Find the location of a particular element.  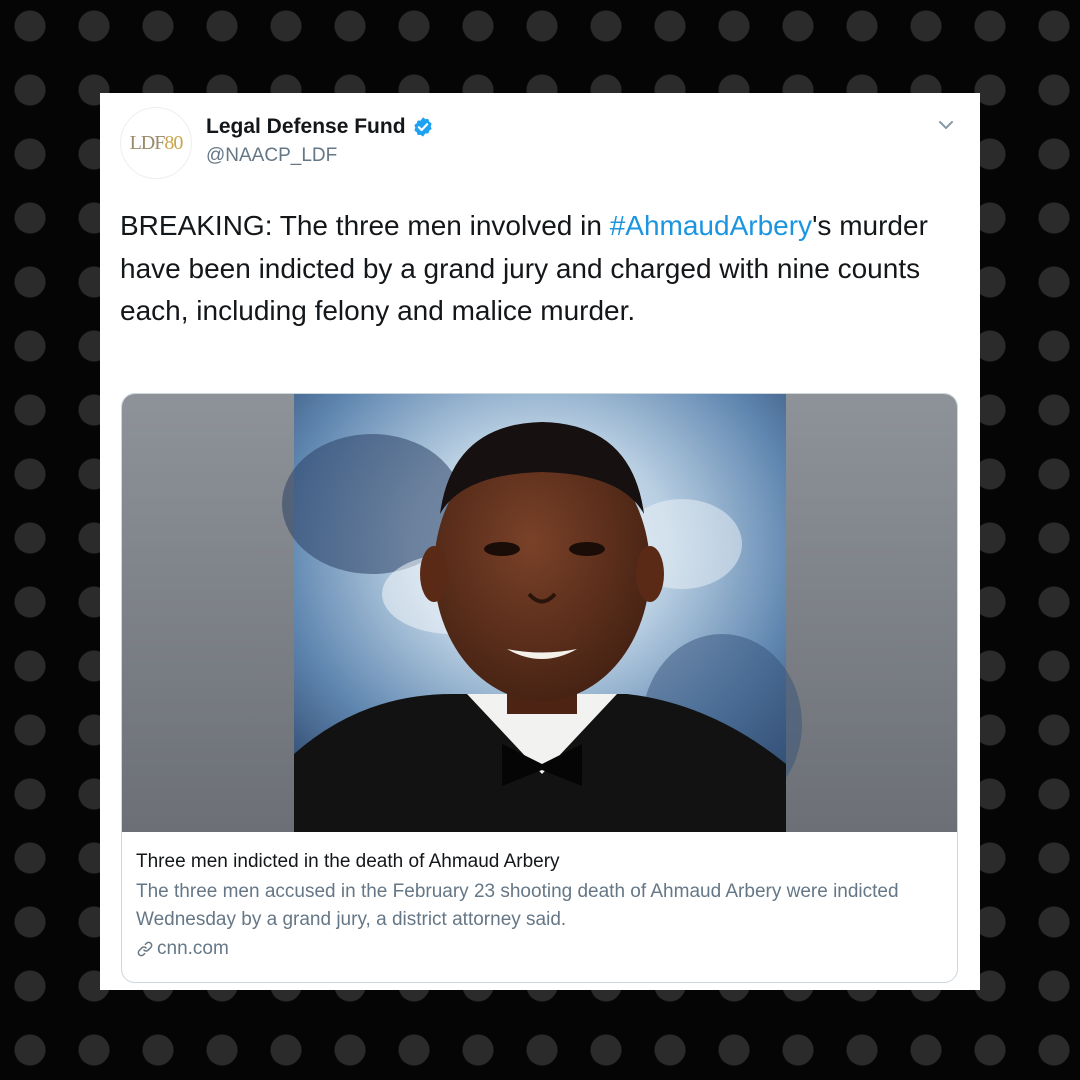

avatar-logo-number: 80 is located at coordinates (173, 142).